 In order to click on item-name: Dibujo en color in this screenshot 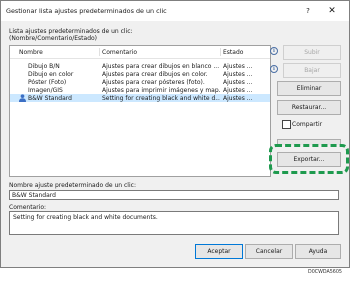, I will do `click(51, 74)`.